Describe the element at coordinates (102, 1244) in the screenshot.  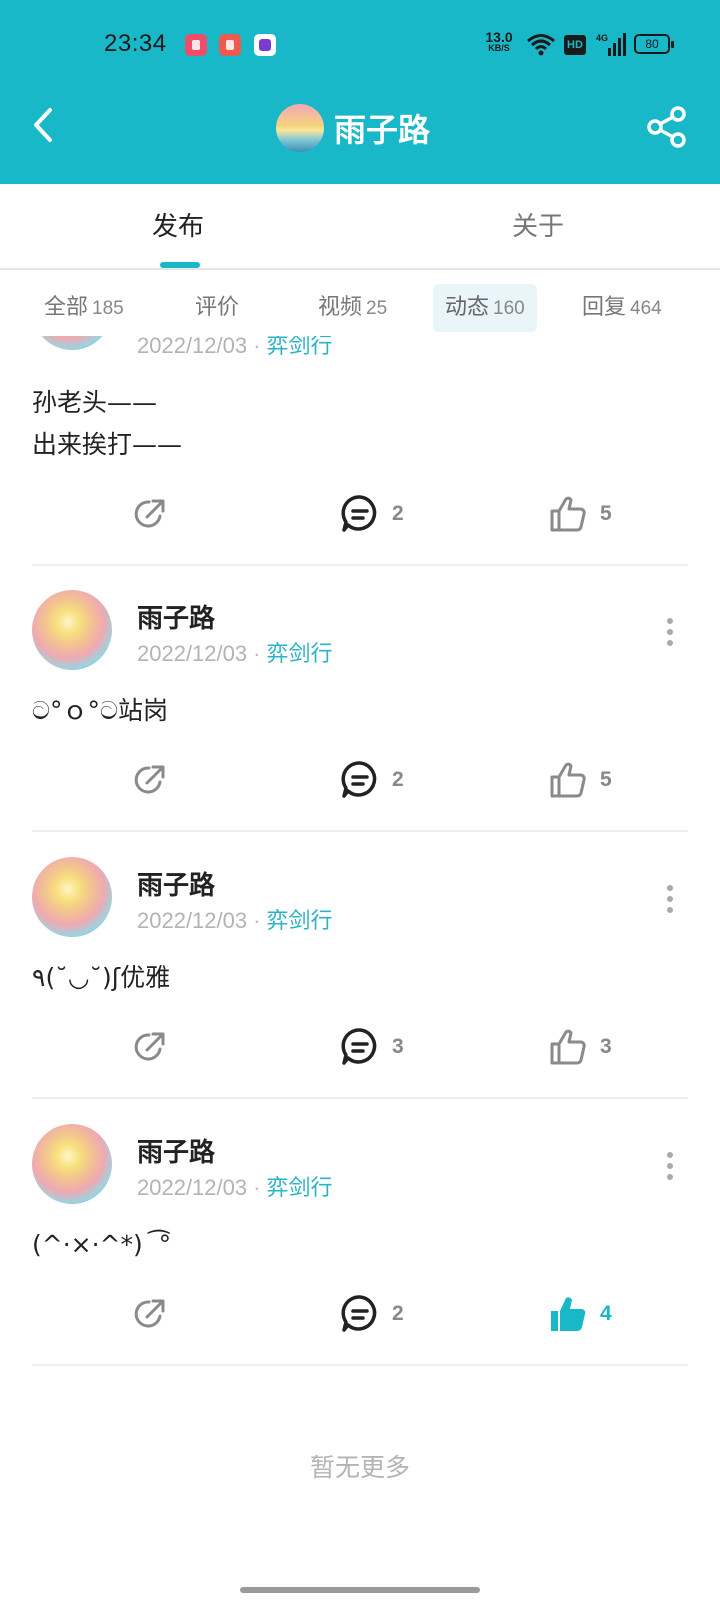
I see `post-content: (^·×·^*) ͡°` at that location.